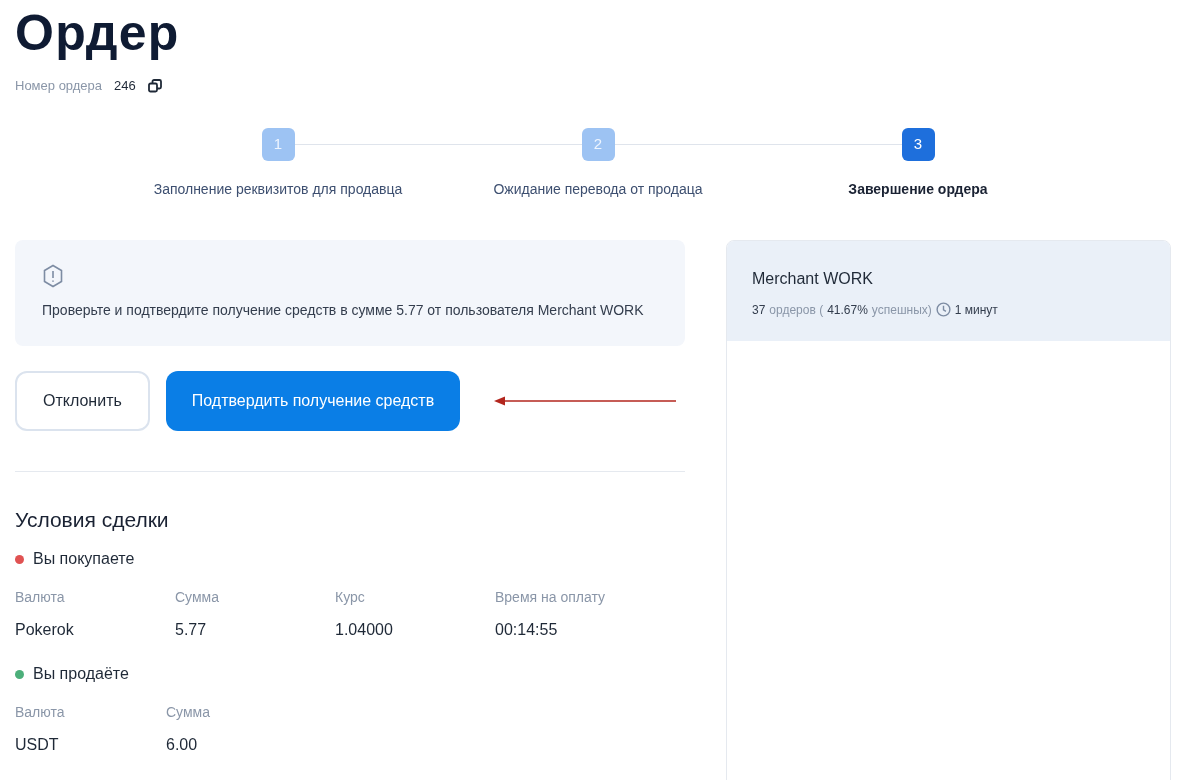  What do you see at coordinates (92, 519) in the screenshot?
I see `deal-title: Условия сделки` at bounding box center [92, 519].